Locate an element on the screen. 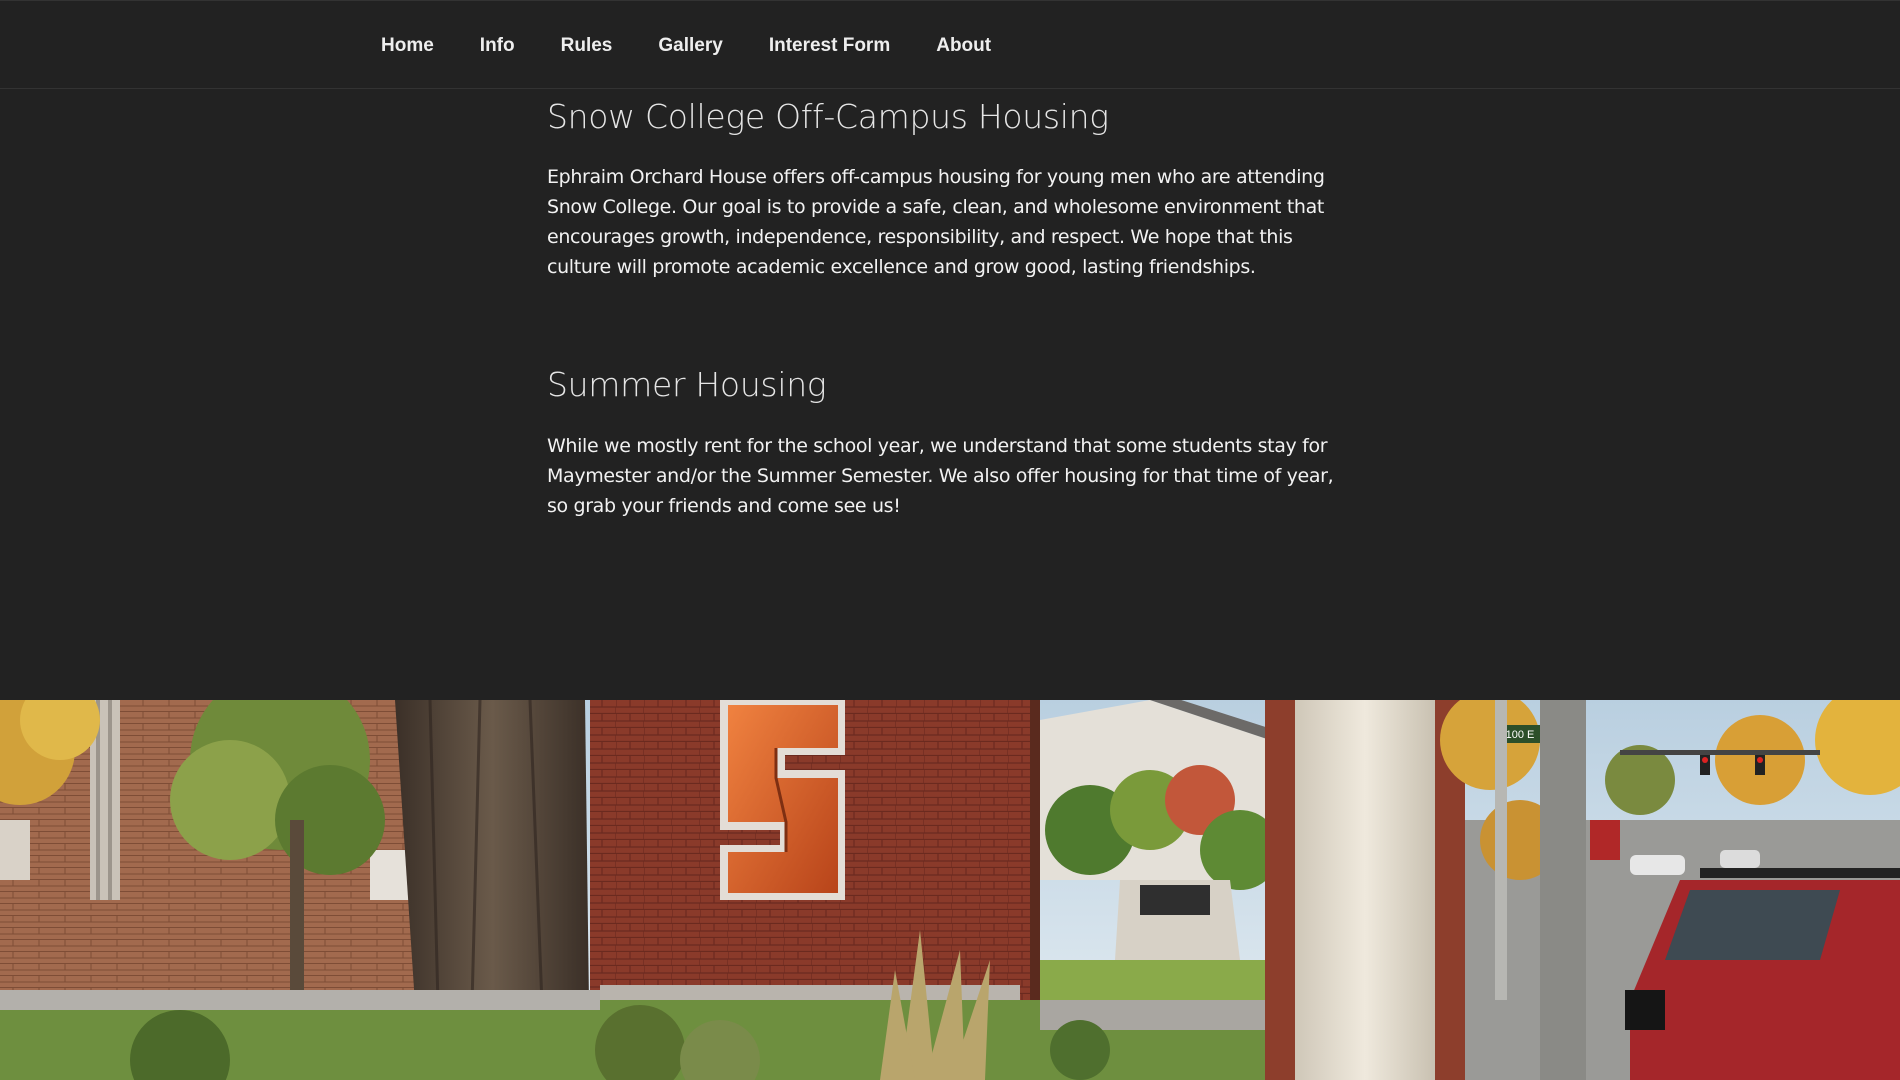 The image size is (1900, 1080). section-title-summer-housing: Summer Housing is located at coordinates (687, 384).